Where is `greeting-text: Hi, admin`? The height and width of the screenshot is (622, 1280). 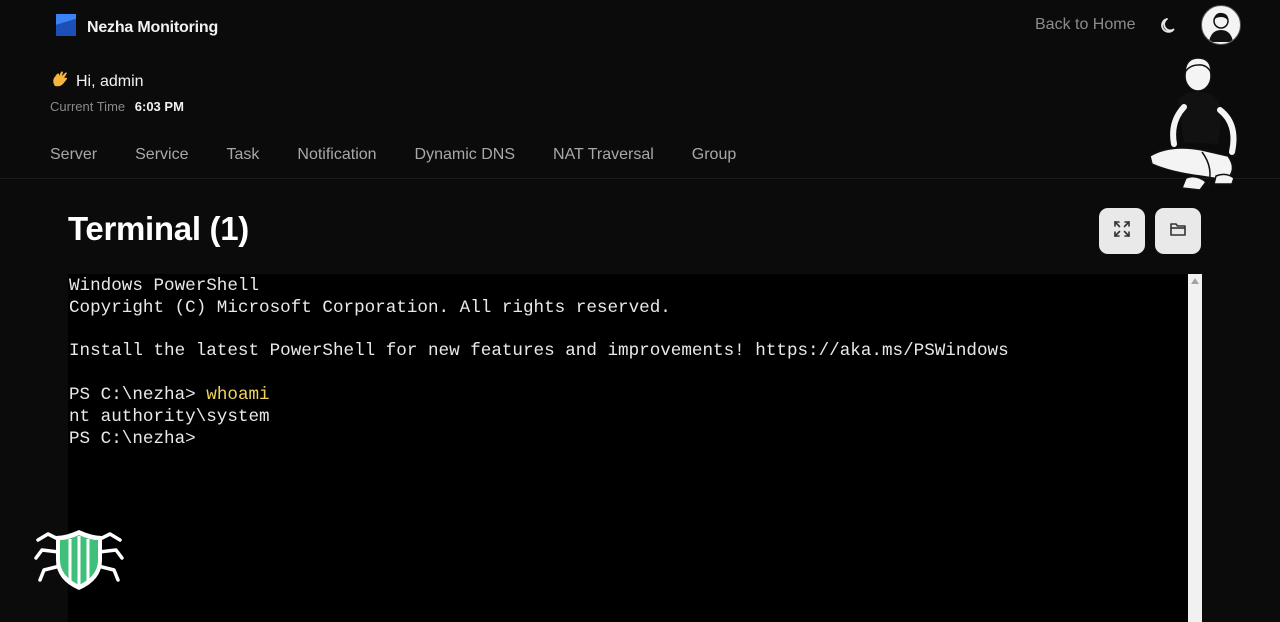 greeting-text: Hi, admin is located at coordinates (110, 81).